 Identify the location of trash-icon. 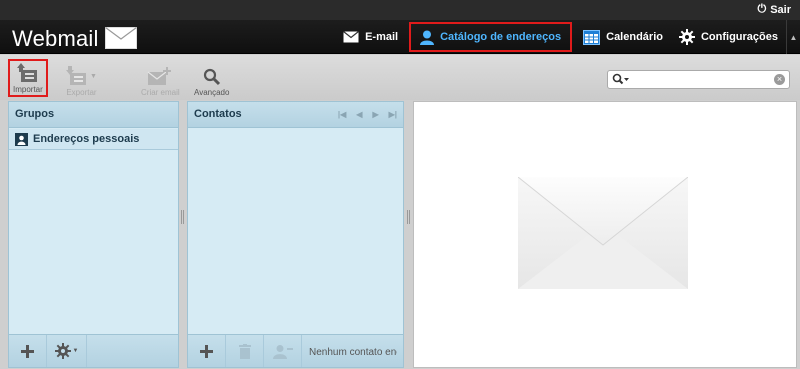
(244, 351).